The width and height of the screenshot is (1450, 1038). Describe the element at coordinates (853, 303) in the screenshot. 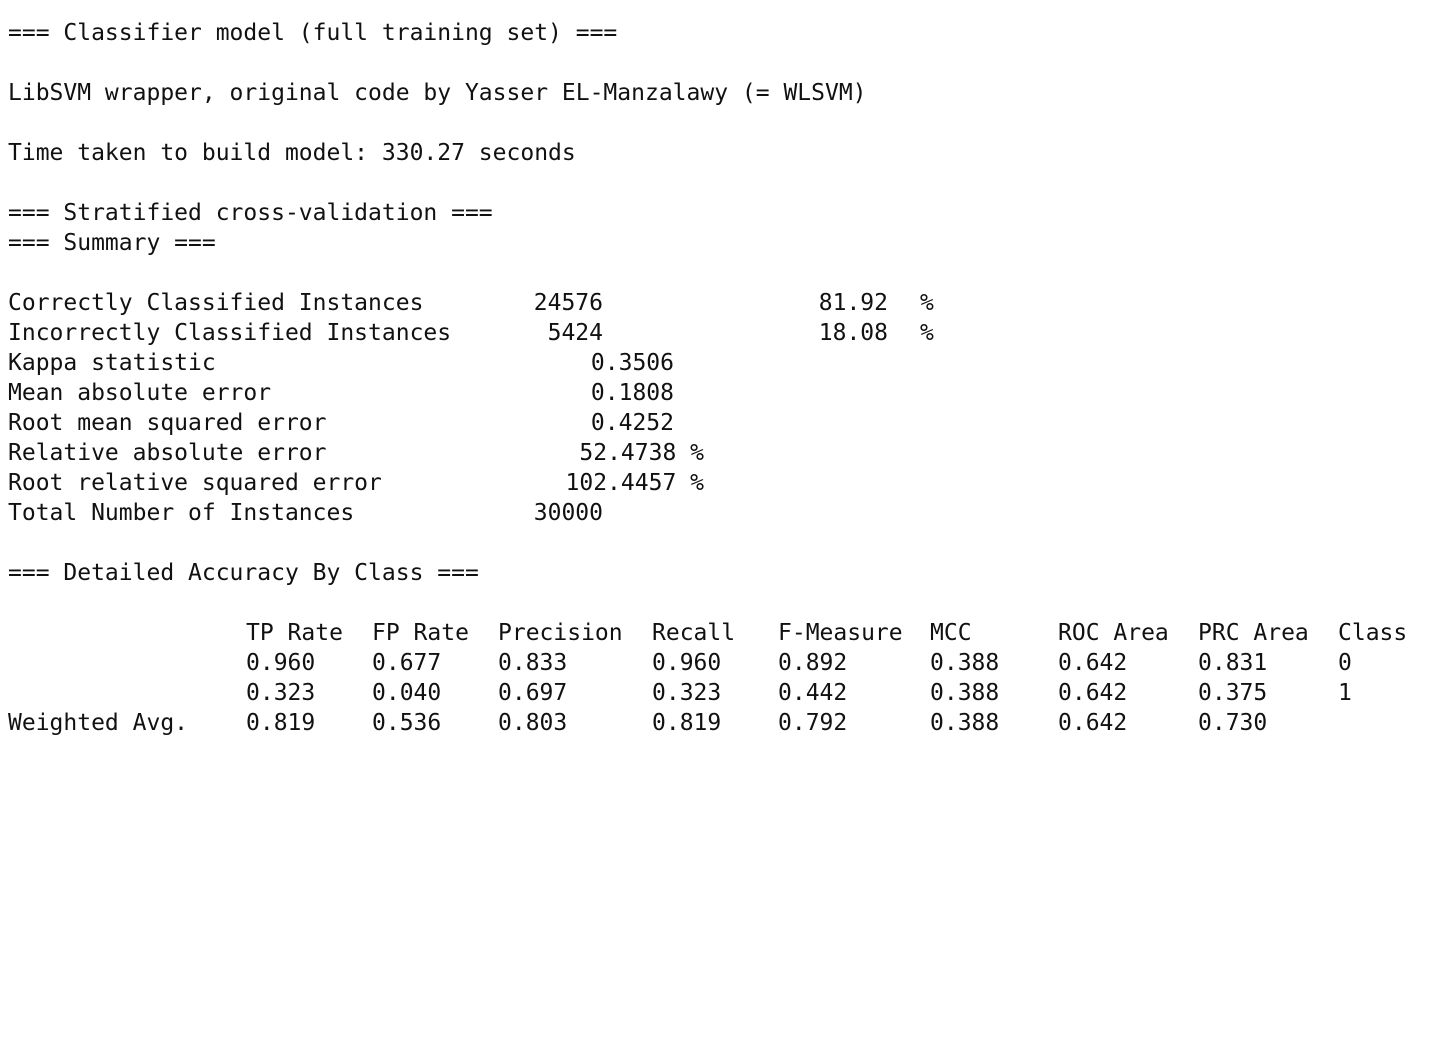

I see `summary-percent: 81.92` at that location.